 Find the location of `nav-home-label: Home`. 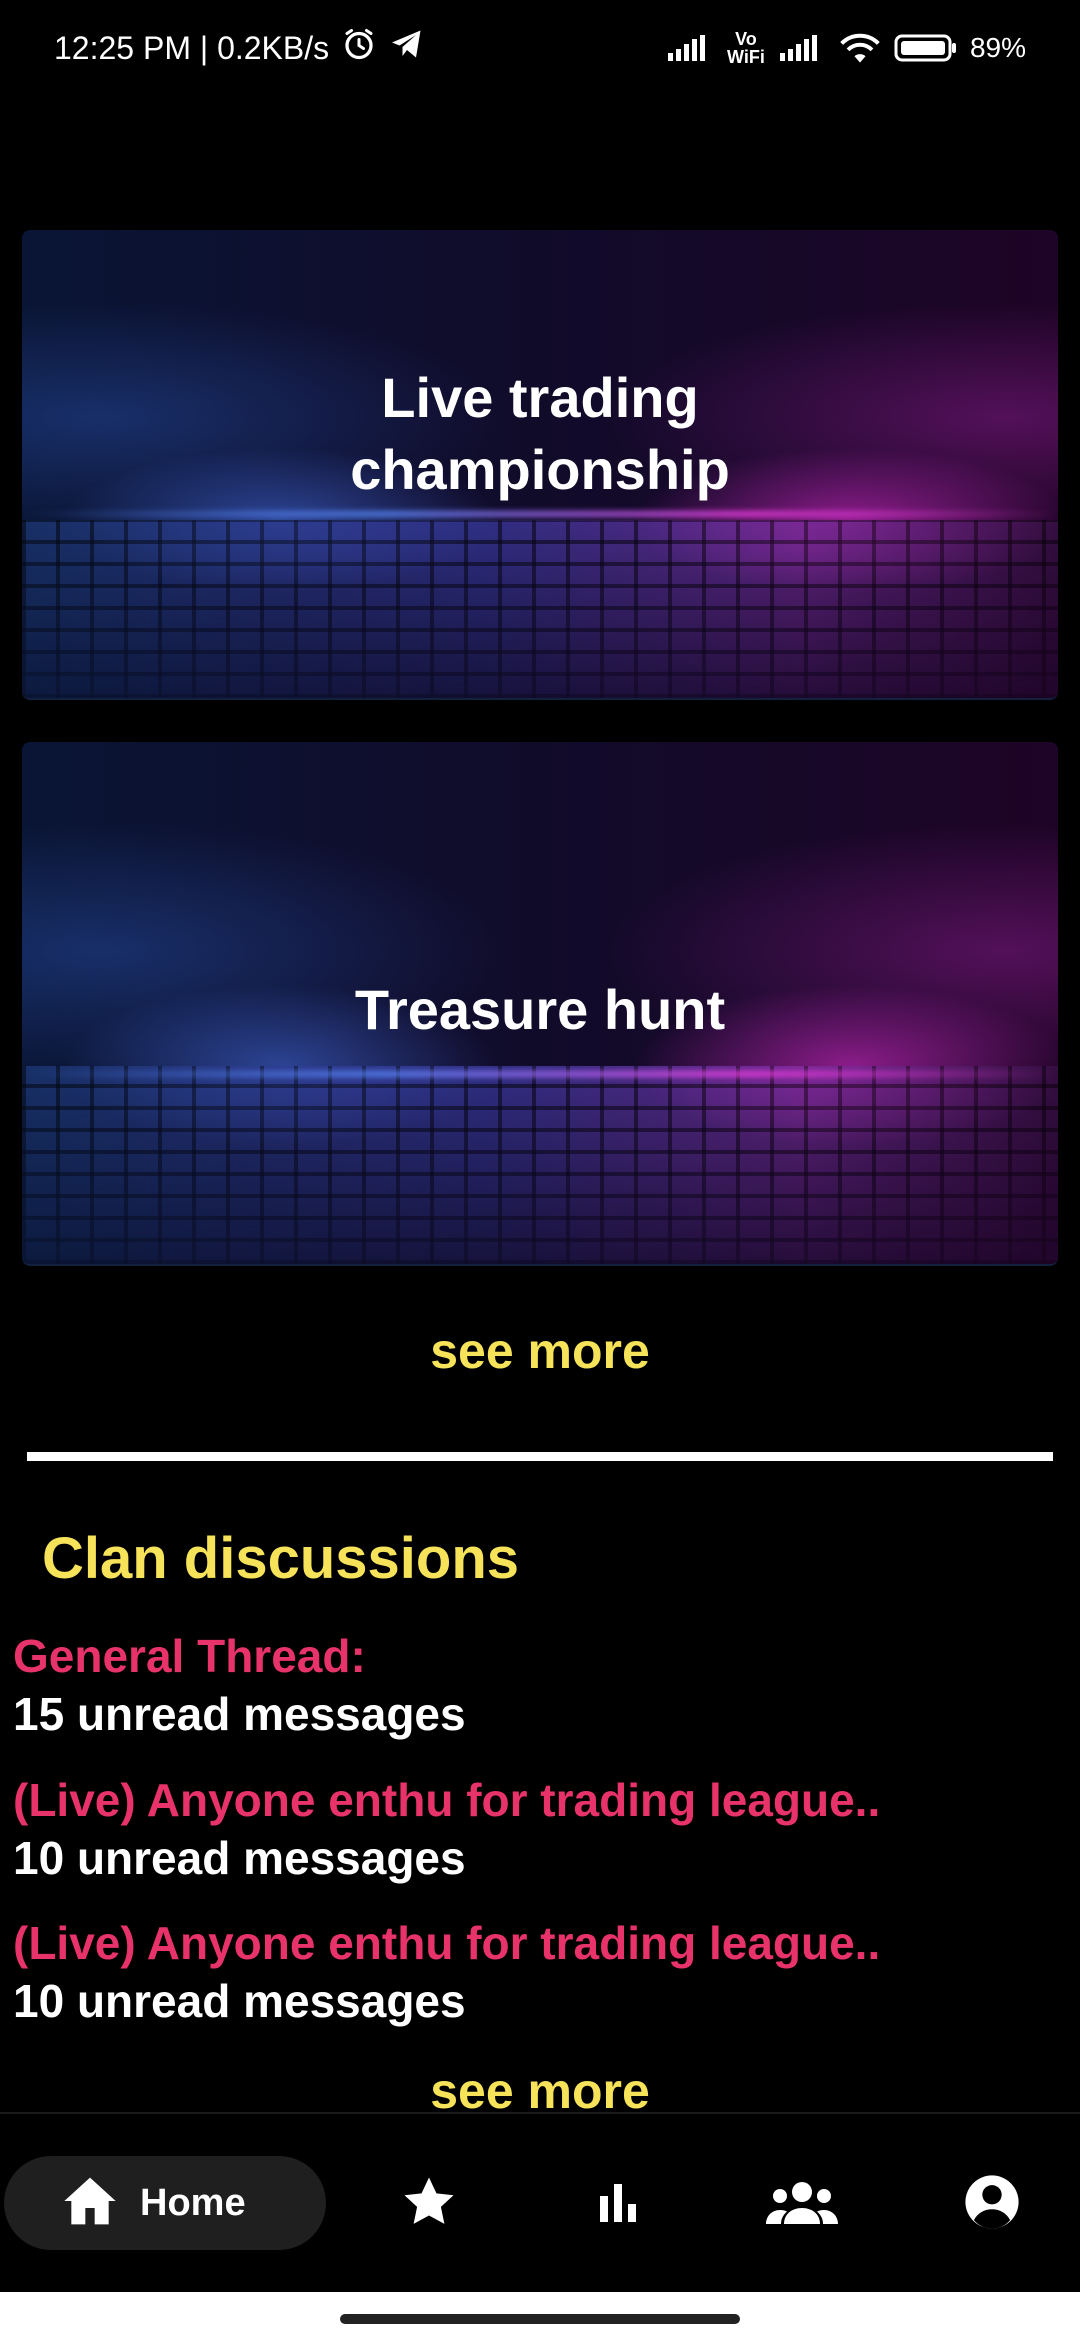

nav-home-label: Home is located at coordinates (193, 2202).